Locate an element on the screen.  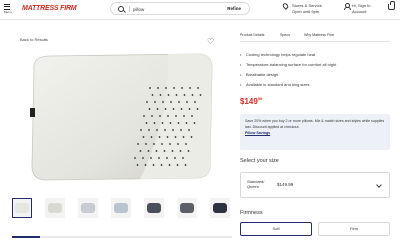
chevron-down-icon is located at coordinates (379, 185).